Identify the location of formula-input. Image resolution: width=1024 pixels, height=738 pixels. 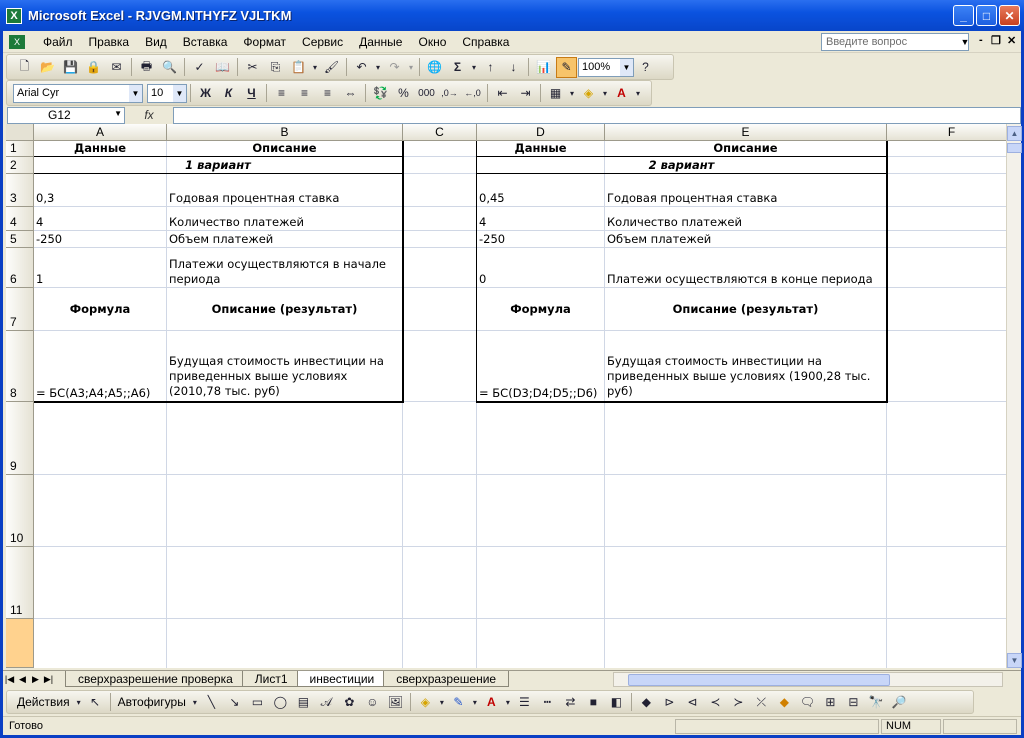
(597, 115).